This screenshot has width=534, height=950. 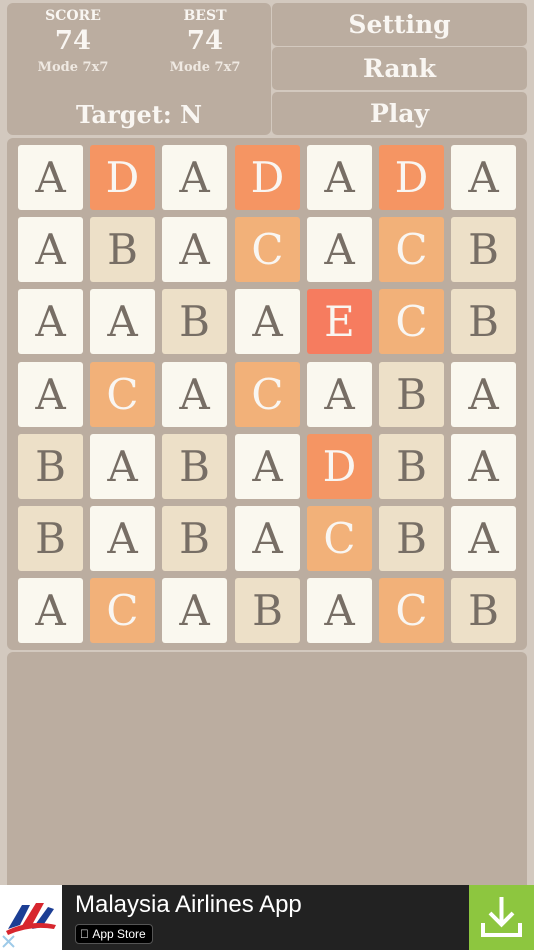 I want to click on download-icon, so click(x=501, y=917).